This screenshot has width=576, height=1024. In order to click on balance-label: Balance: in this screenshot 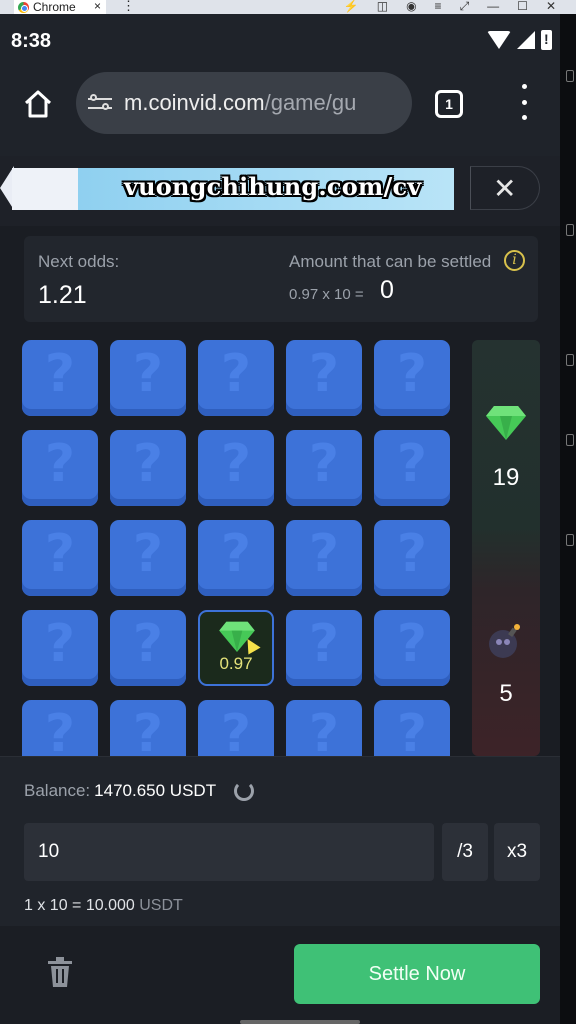, I will do `click(57, 790)`.